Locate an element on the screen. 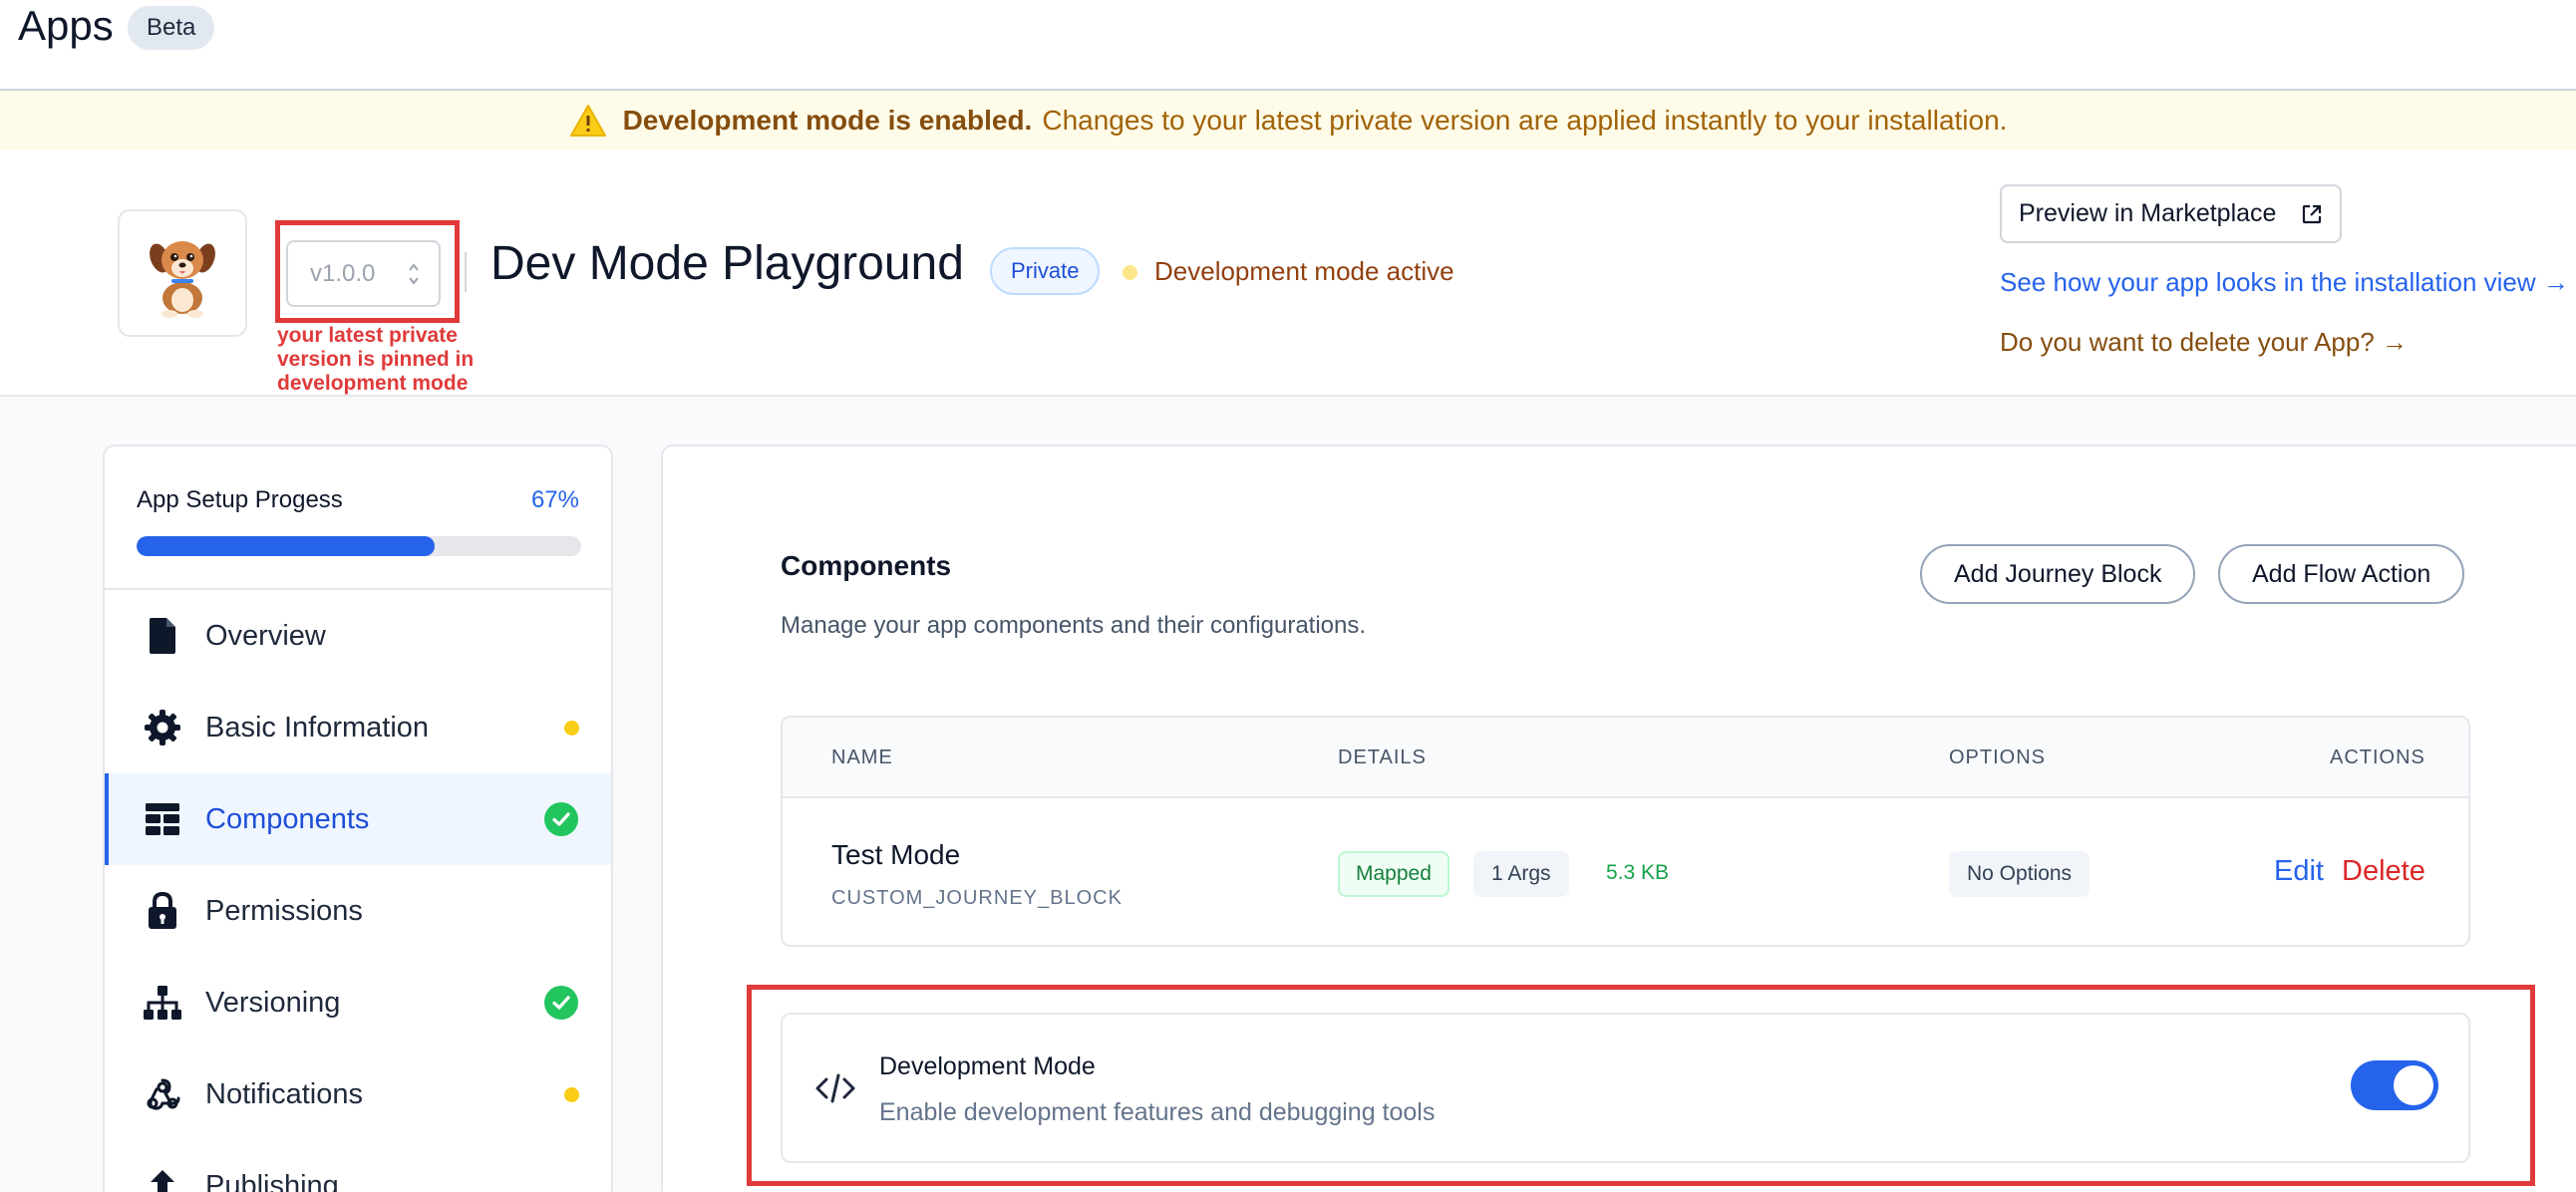  private-badge: Private is located at coordinates (1045, 271).